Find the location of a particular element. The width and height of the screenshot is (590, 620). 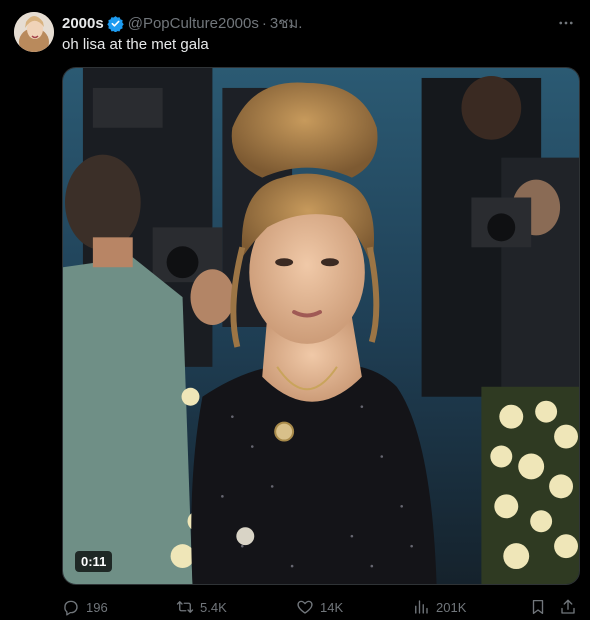

verified-badge-icon is located at coordinates (115, 23).